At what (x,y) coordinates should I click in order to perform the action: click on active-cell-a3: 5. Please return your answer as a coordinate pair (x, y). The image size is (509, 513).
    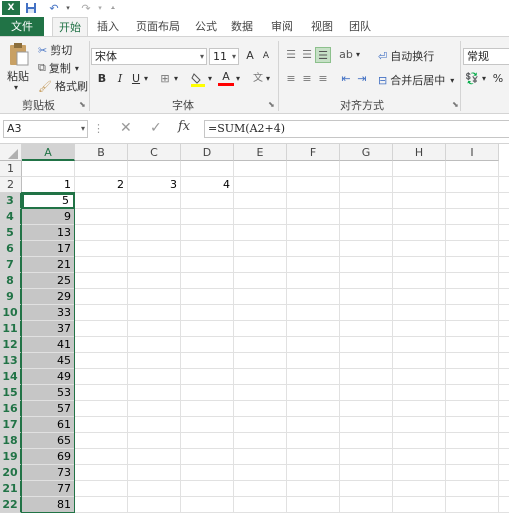
    Looking at the image, I should click on (48, 201).